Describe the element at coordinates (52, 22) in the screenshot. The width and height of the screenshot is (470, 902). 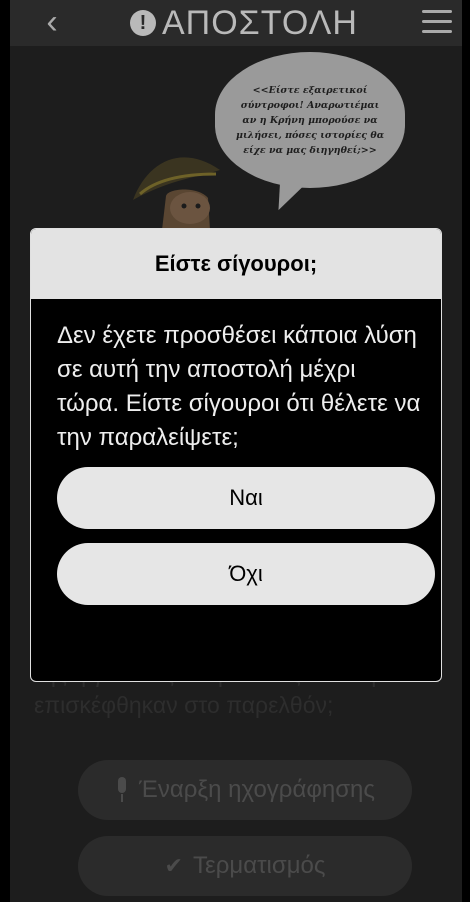
I see `back-icon: ‹` at that location.